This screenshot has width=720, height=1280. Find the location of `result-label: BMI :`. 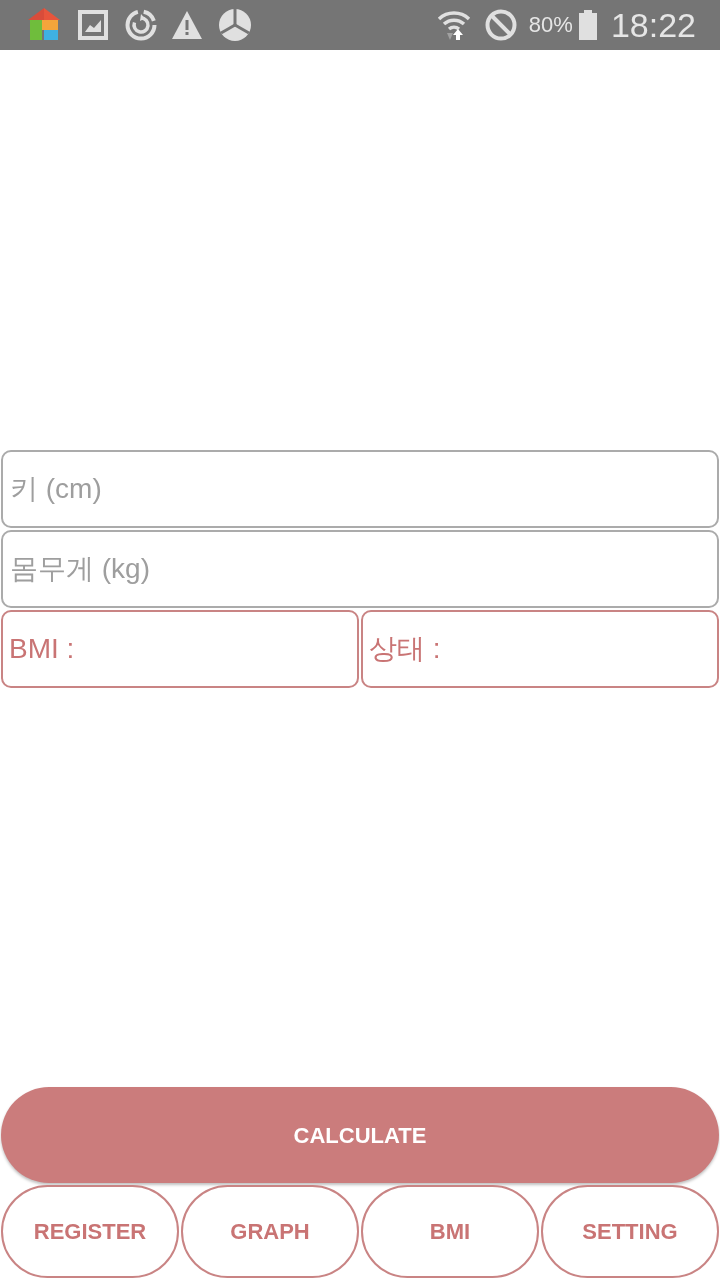

result-label: BMI : is located at coordinates (42, 648).